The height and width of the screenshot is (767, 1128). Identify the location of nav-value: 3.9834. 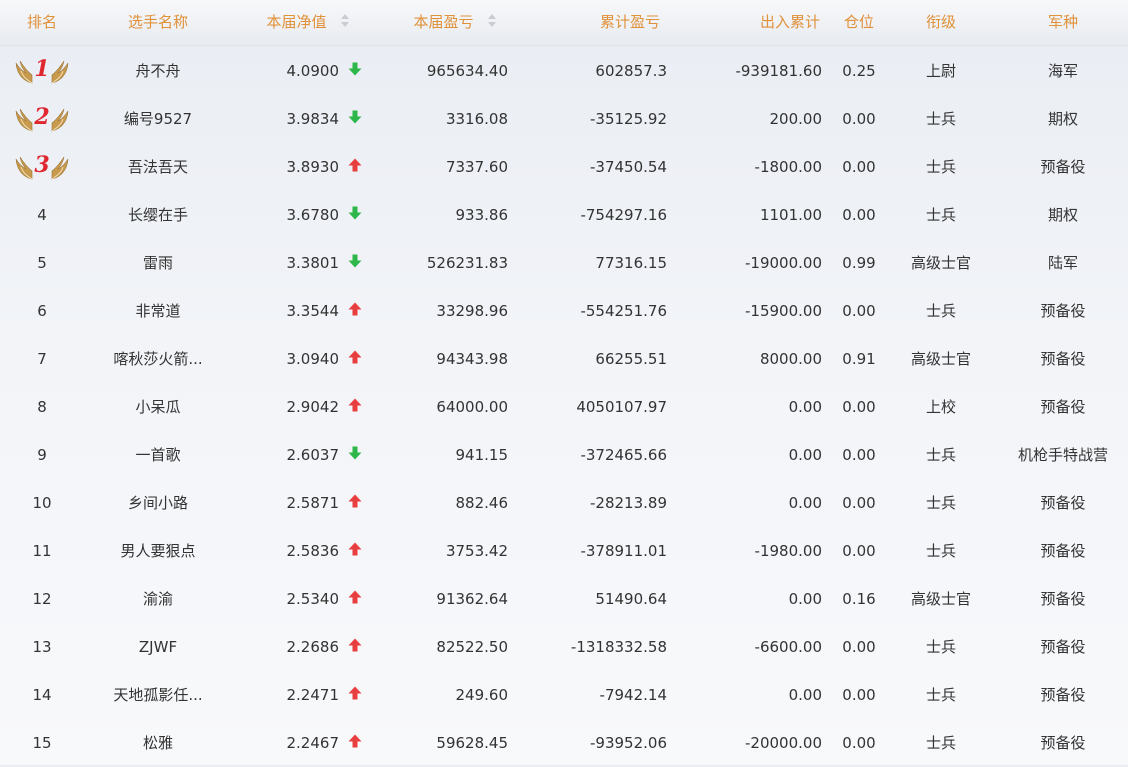
(313, 119).